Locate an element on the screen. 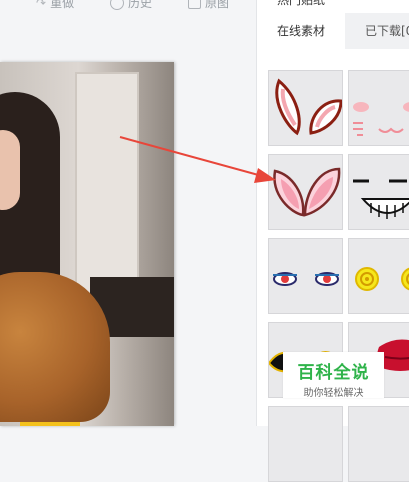 This screenshot has width=409, height=482. watermark-title: 百科全说 is located at coordinates (333, 373).